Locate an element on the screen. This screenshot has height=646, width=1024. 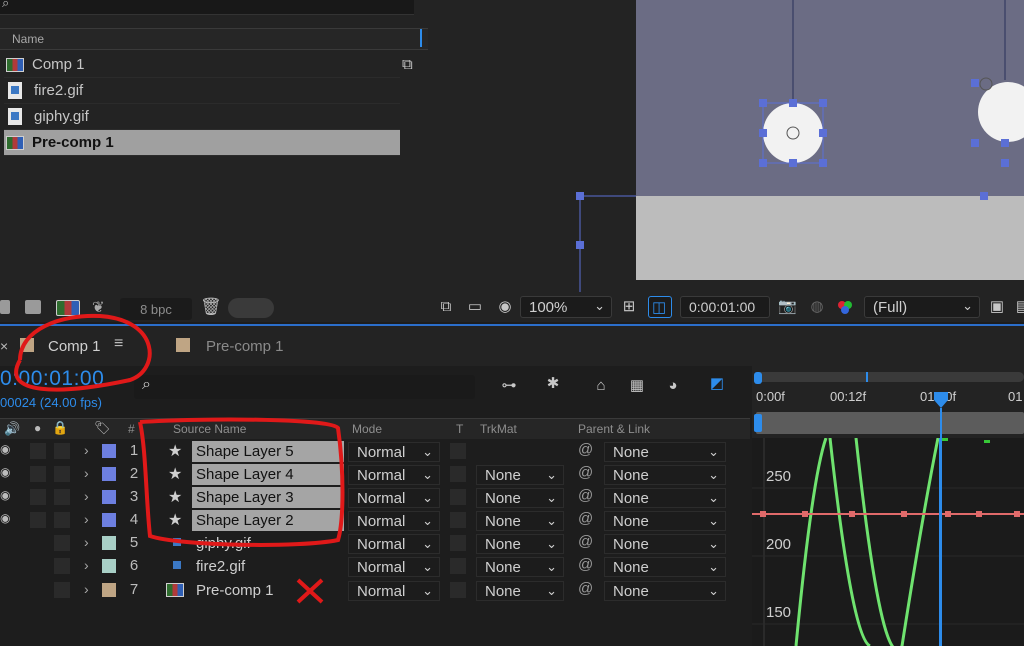
anchor-point is located at coordinates (986, 84).